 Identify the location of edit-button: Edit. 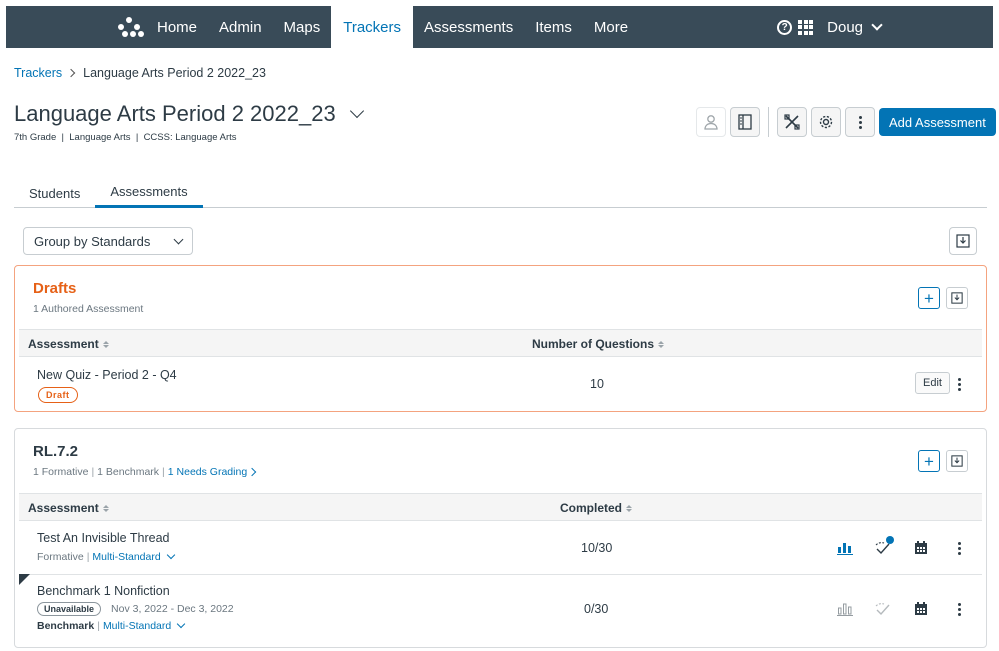
(932, 383).